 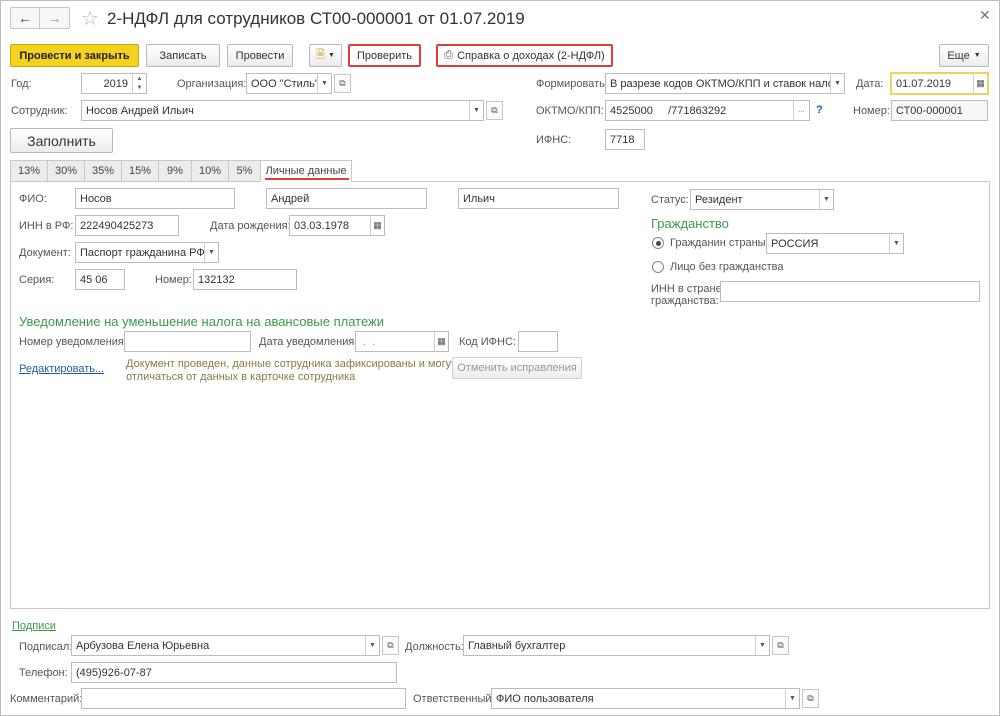 I want to click on post-and-close-button: Провести и закрыть, so click(x=74, y=55).